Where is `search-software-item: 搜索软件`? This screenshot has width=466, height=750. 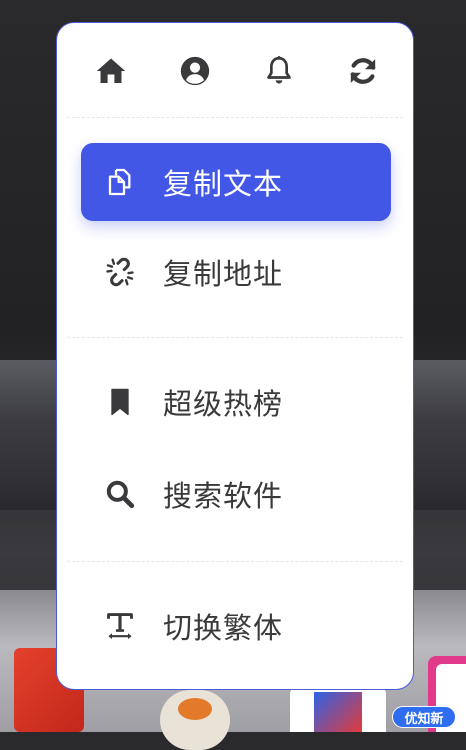 search-software-item: 搜索软件 is located at coordinates (236, 494).